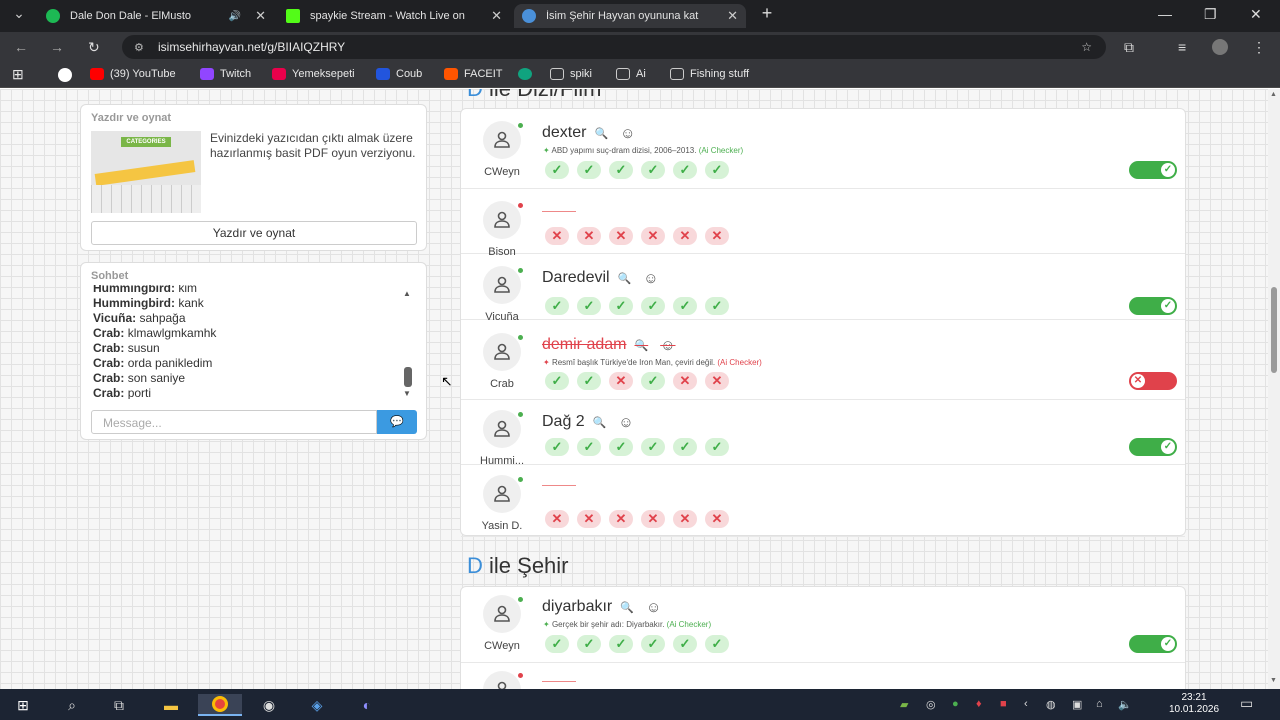 This screenshot has height=720, width=1280. I want to click on site-info-icon: ⚙, so click(139, 47).